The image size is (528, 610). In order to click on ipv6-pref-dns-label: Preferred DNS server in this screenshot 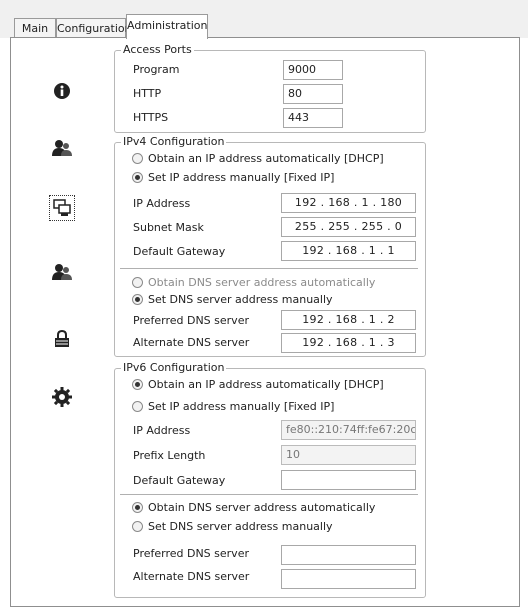, I will do `click(191, 553)`.